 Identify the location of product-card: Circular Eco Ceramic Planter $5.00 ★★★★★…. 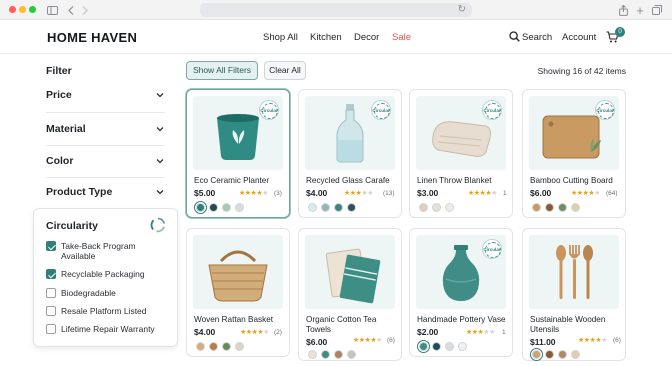
(238, 153).